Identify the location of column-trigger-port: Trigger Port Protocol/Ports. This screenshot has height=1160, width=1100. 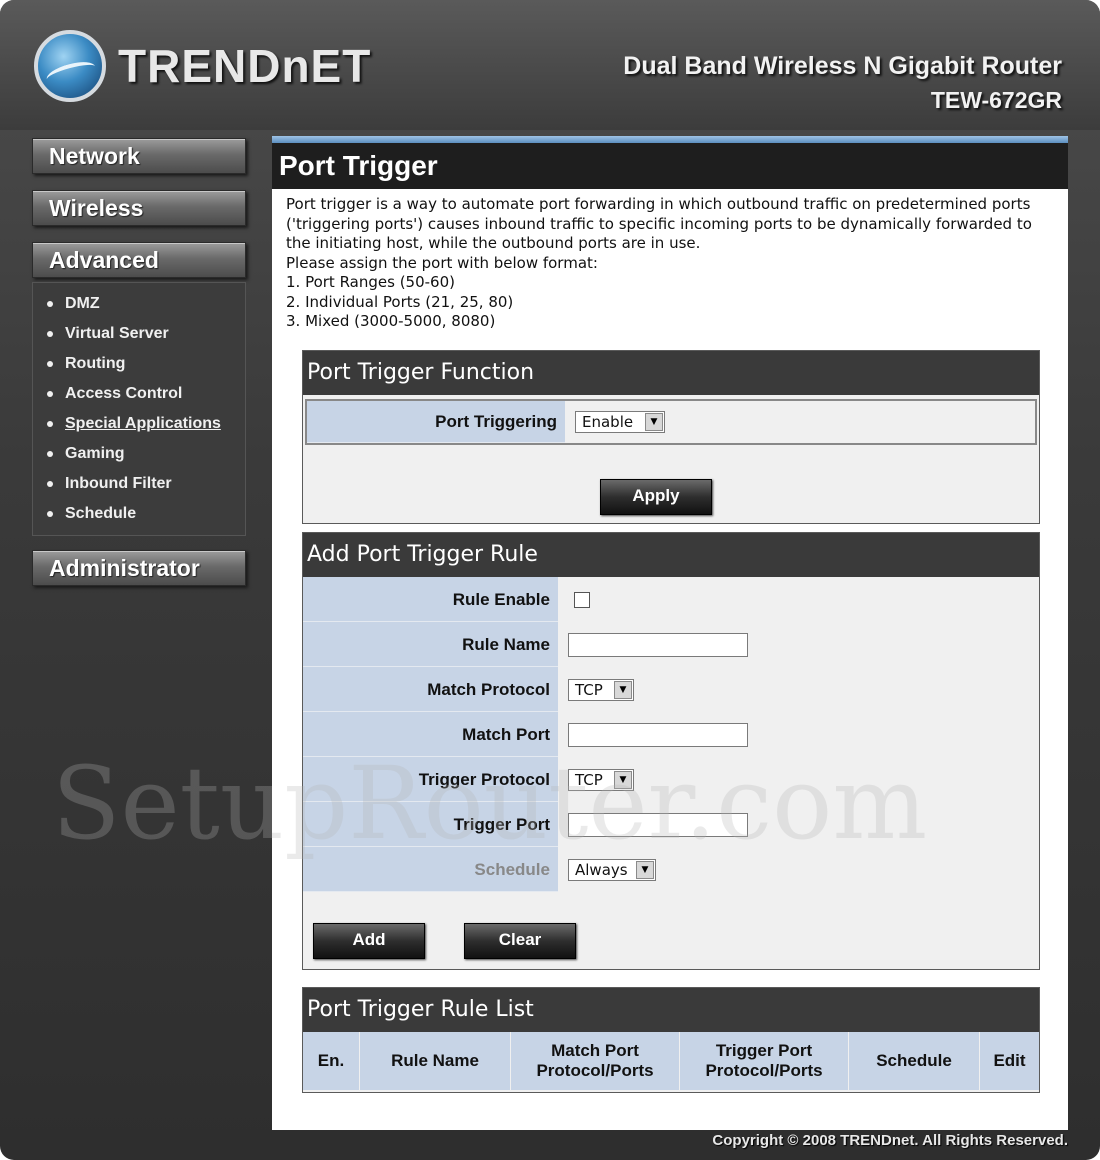
(764, 1061).